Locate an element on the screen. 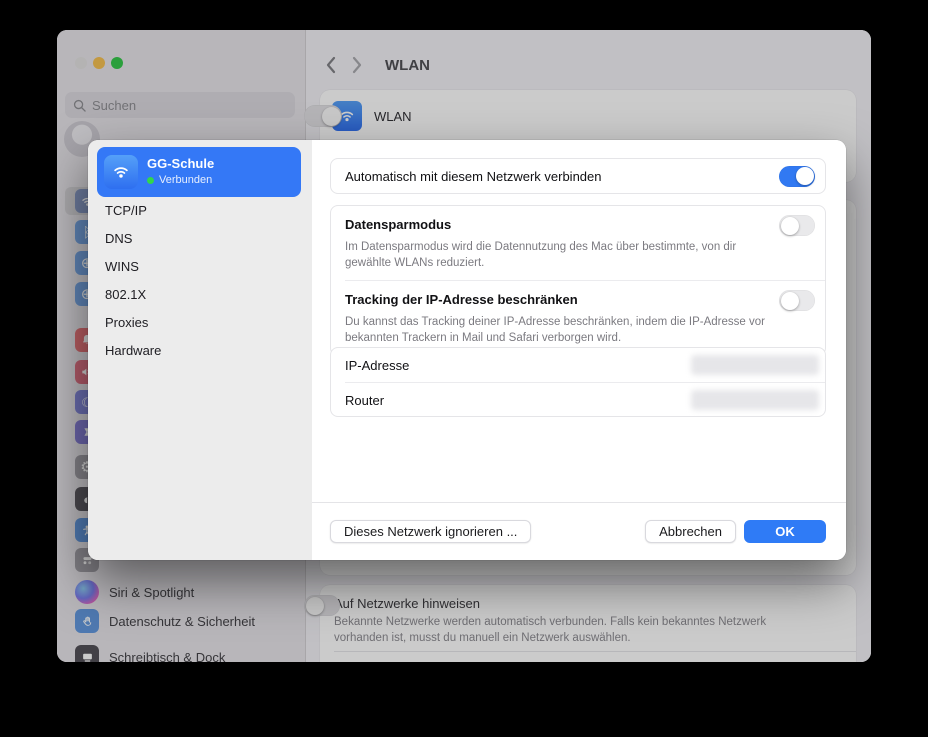 The image size is (928, 737). limit-tracking-toggle is located at coordinates (797, 301).